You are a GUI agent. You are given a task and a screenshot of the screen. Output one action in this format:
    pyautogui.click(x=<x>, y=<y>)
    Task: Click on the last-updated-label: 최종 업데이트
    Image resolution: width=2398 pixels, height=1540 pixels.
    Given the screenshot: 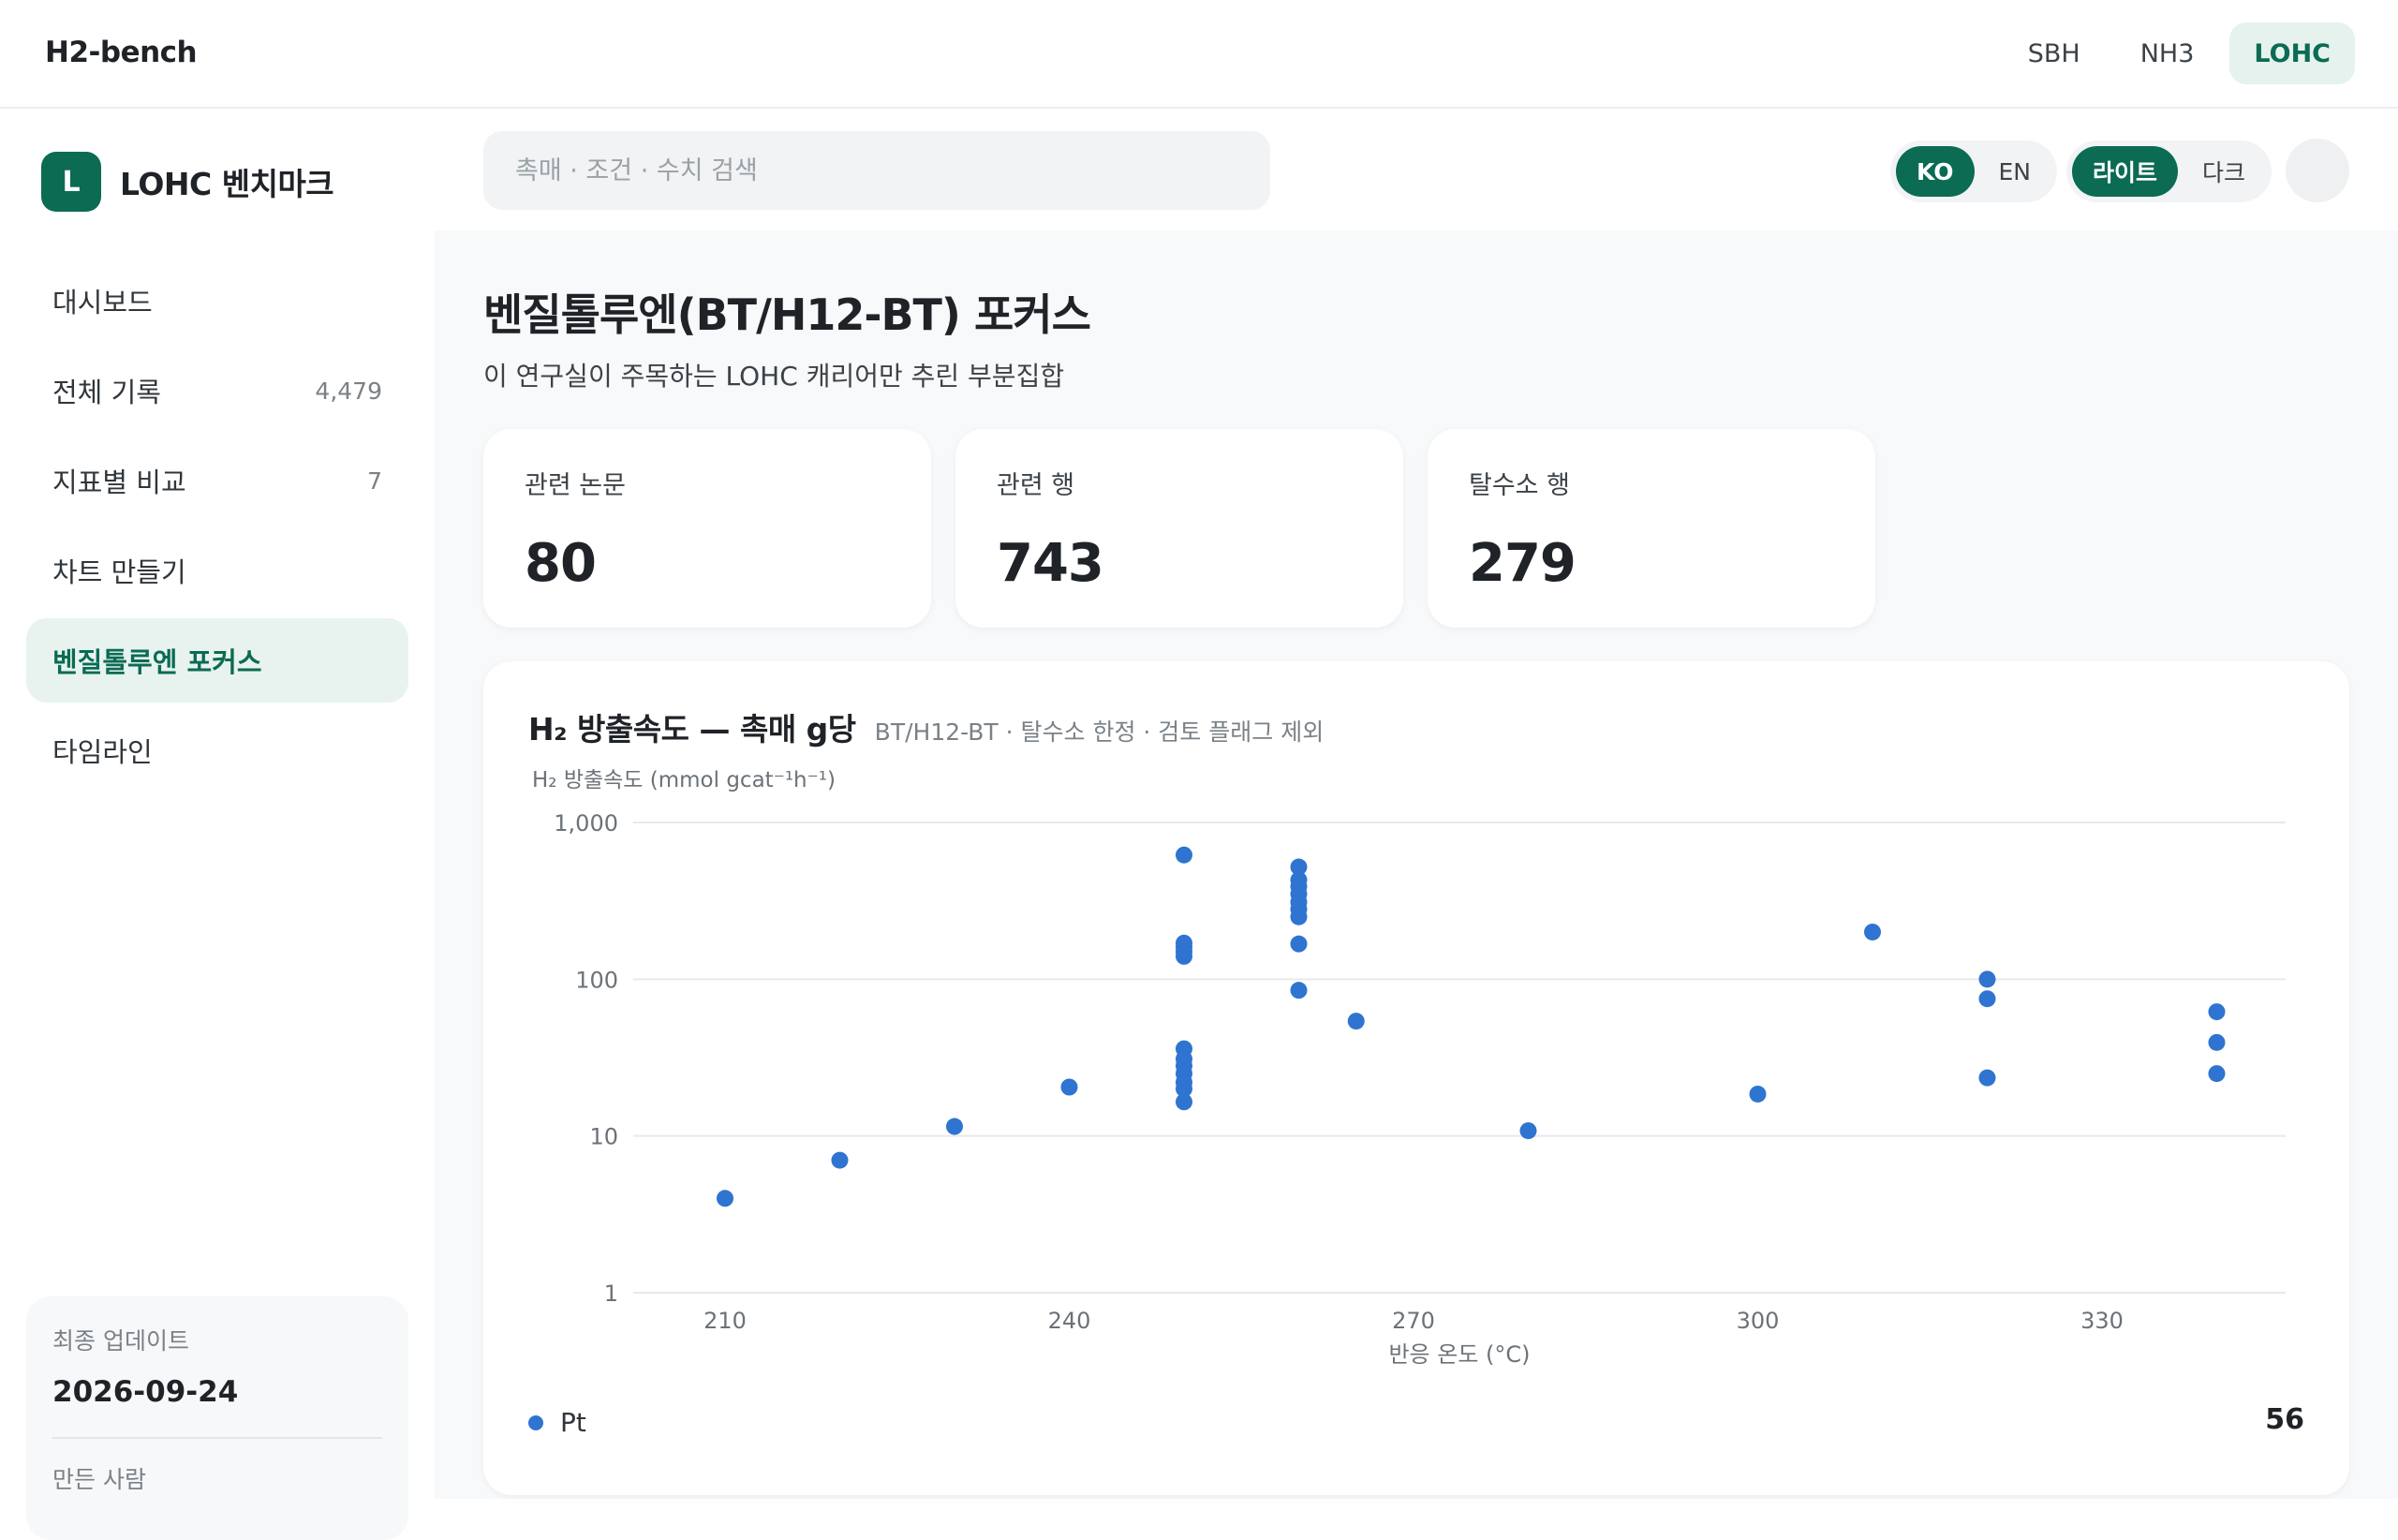 What is the action you would take?
    pyautogui.click(x=121, y=1341)
    